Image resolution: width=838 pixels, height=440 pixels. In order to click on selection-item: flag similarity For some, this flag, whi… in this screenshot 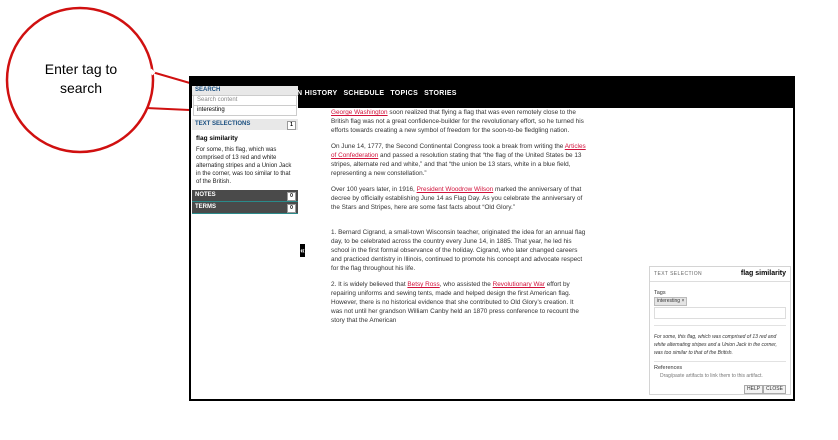, I will do `click(245, 160)`.